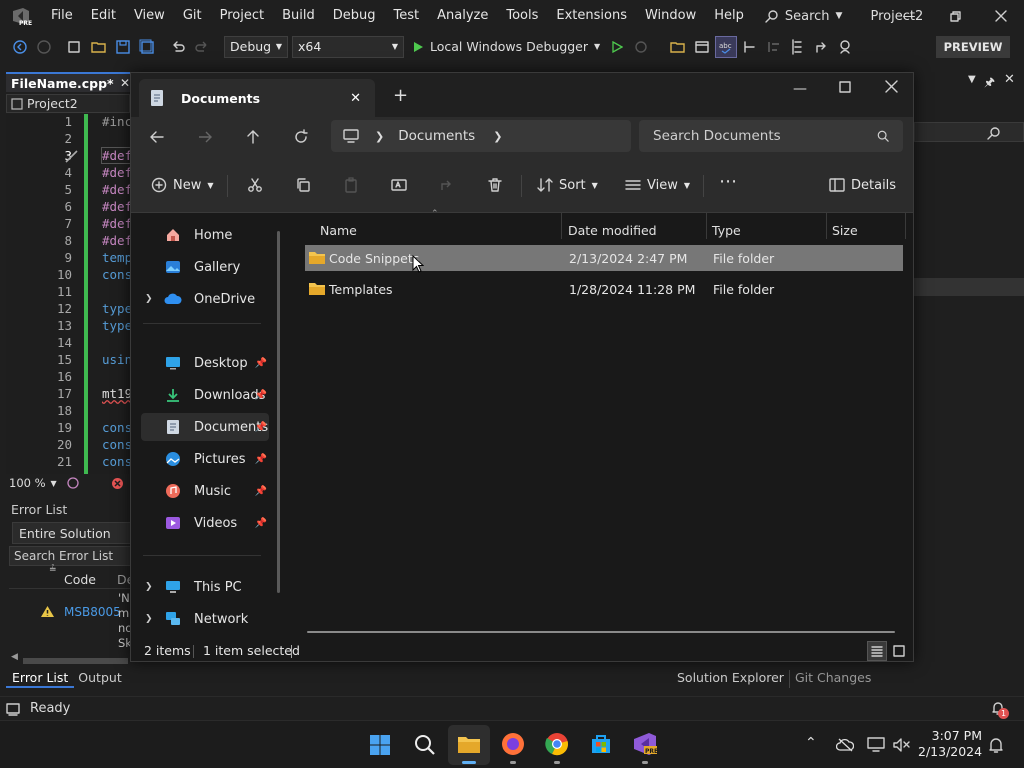 The image size is (1024, 768). What do you see at coordinates (678, 47) in the screenshot?
I see `folder-view-button` at bounding box center [678, 47].